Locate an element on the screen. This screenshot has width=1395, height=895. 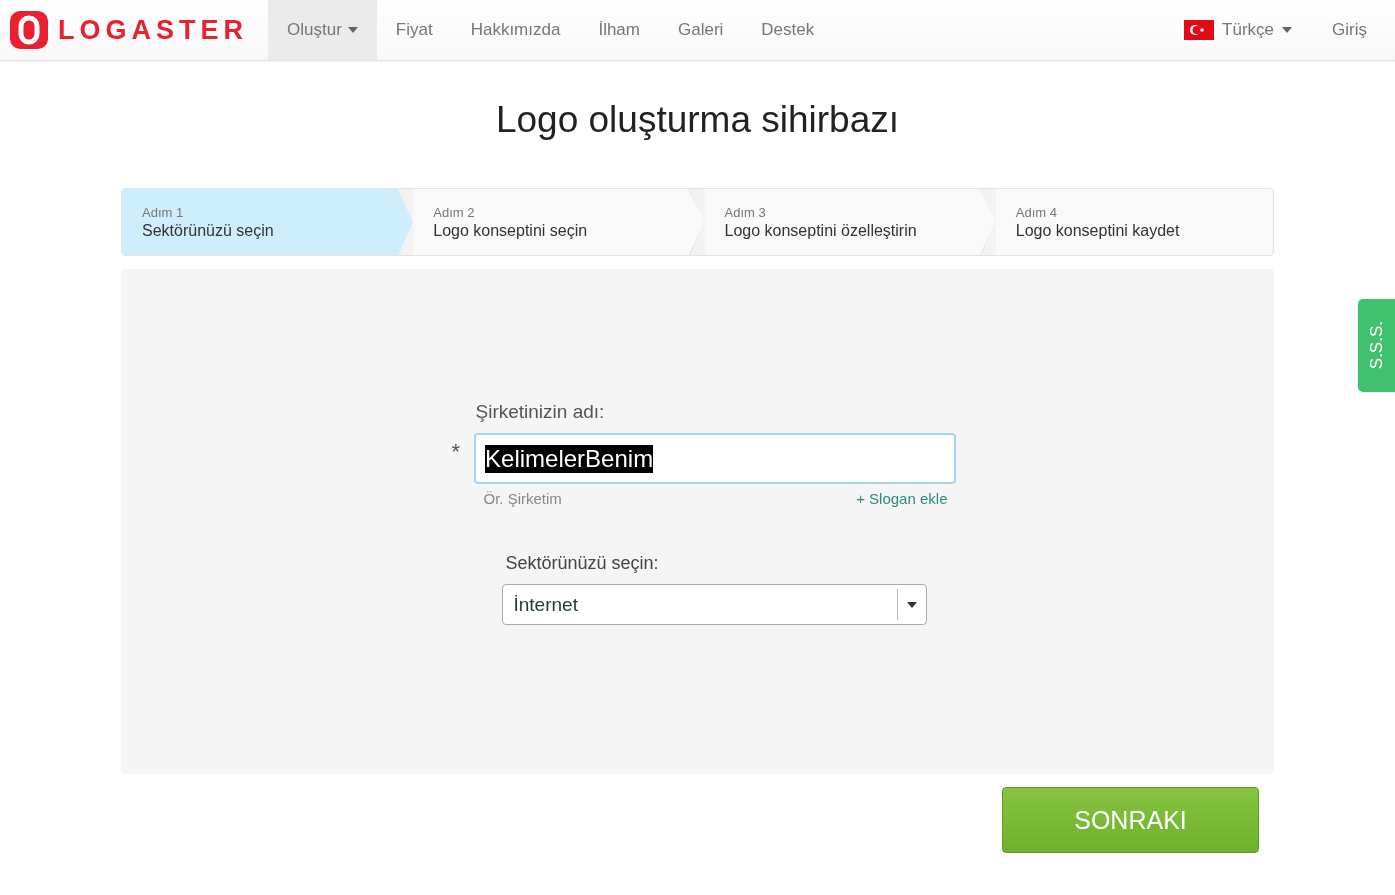
field-hint: Ör. Şirketim is located at coordinates (522, 498).